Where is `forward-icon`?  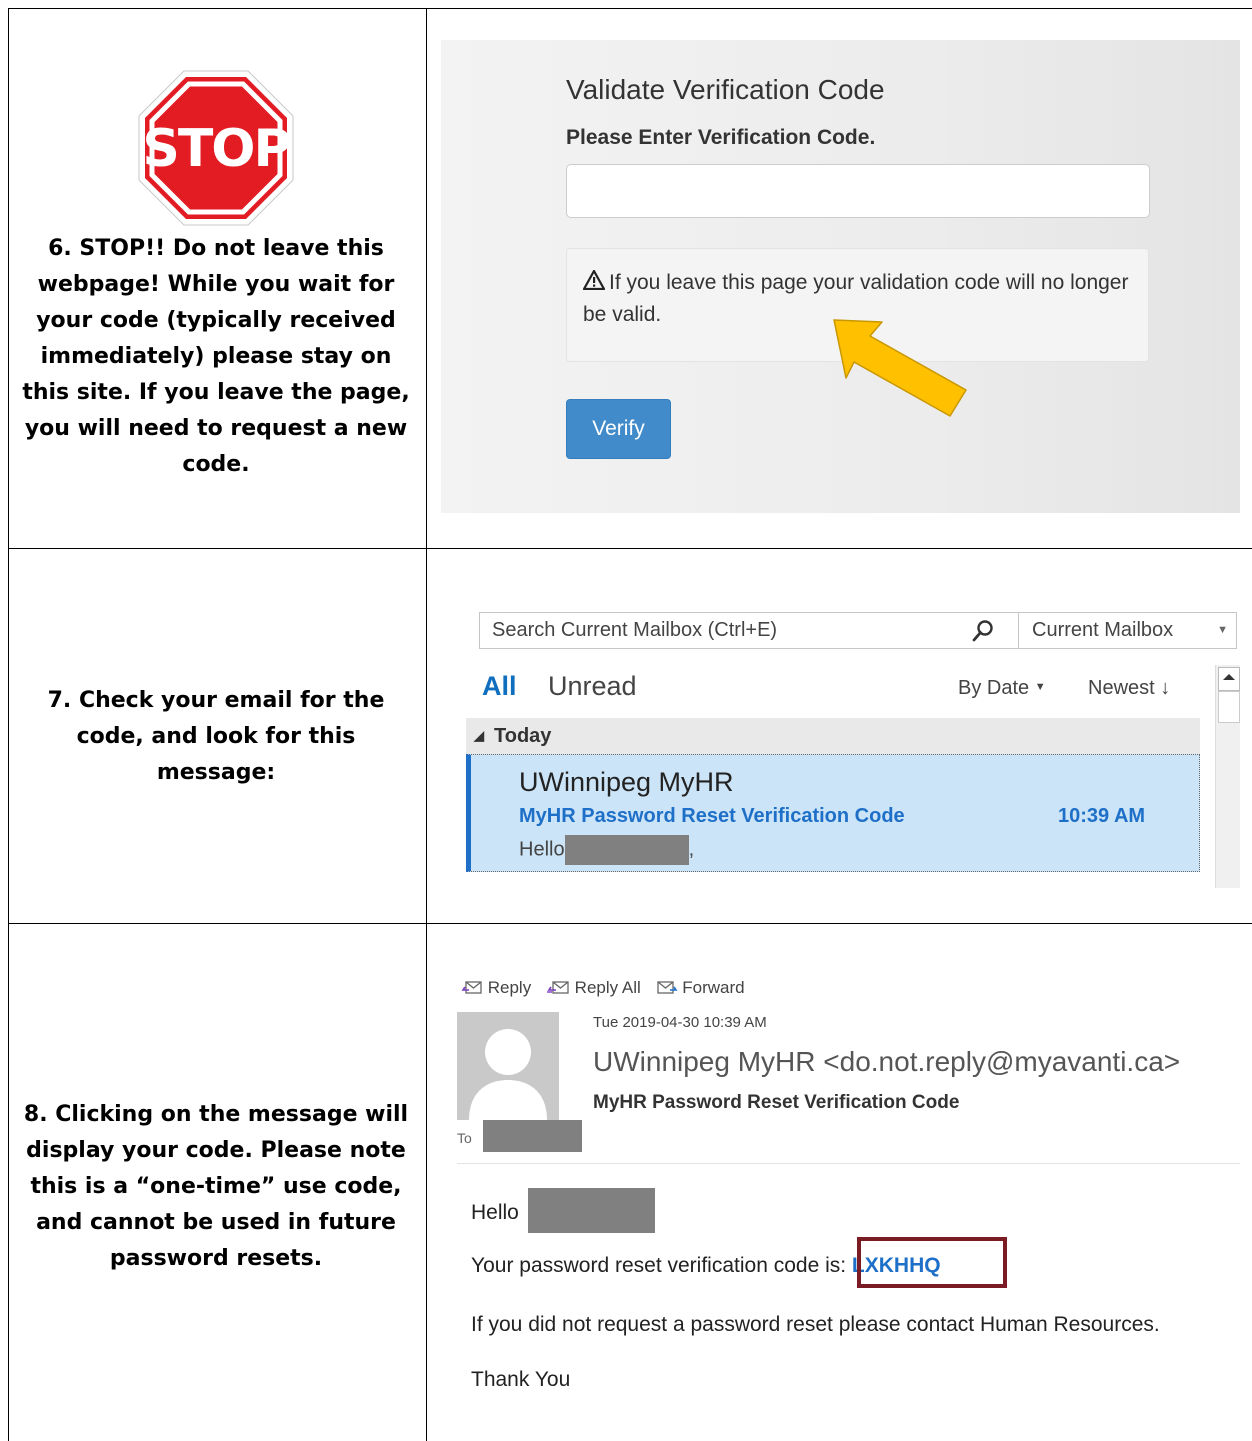
forward-icon is located at coordinates (667, 987).